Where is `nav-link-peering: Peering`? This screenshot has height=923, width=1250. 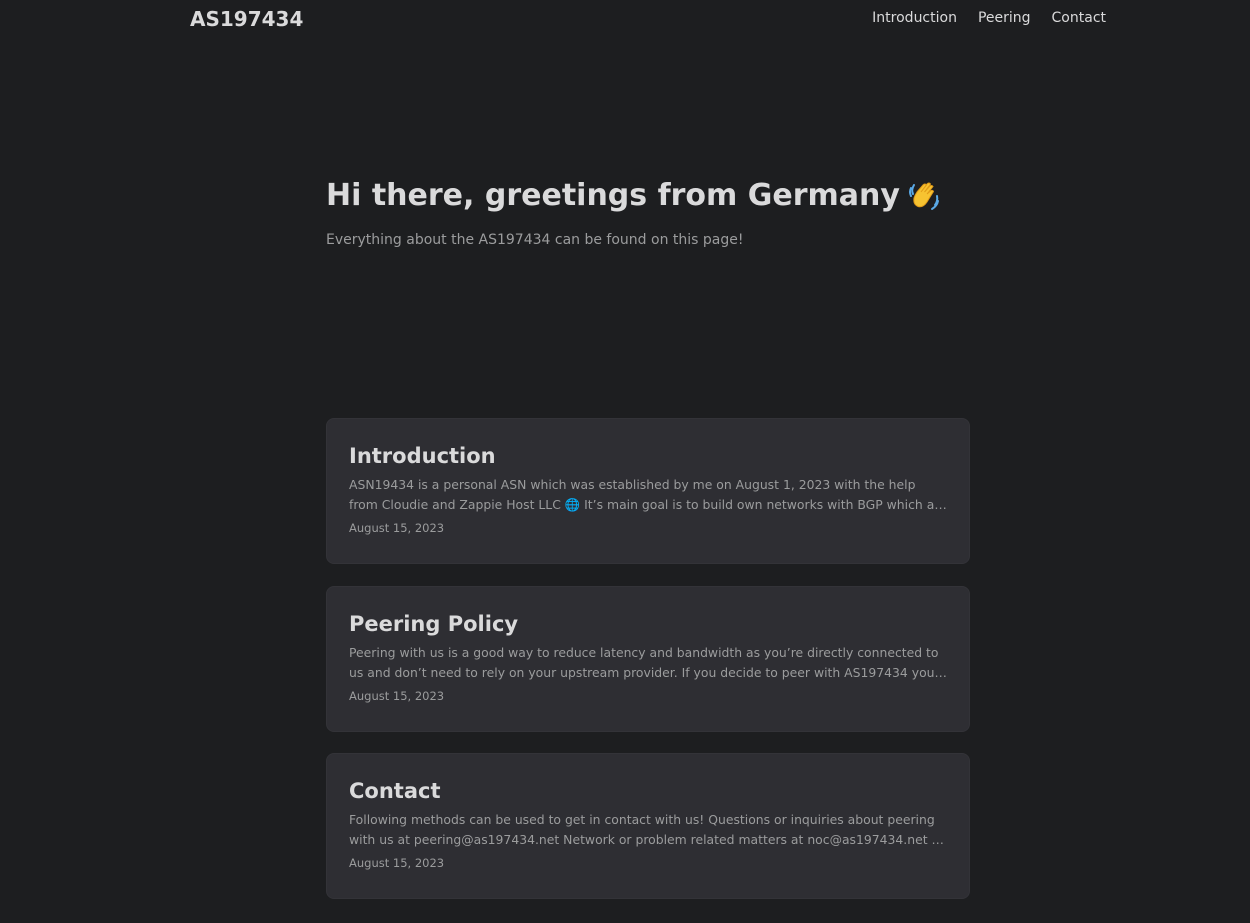
nav-link-peering: Peering is located at coordinates (1004, 18).